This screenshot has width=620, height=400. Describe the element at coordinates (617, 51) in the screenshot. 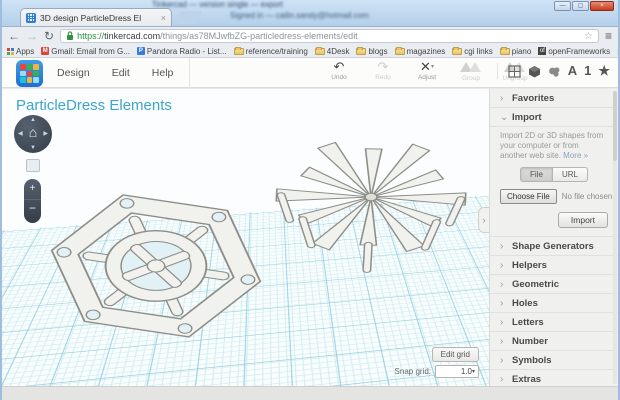

I see `bookmarks-overflow-icon: »` at that location.